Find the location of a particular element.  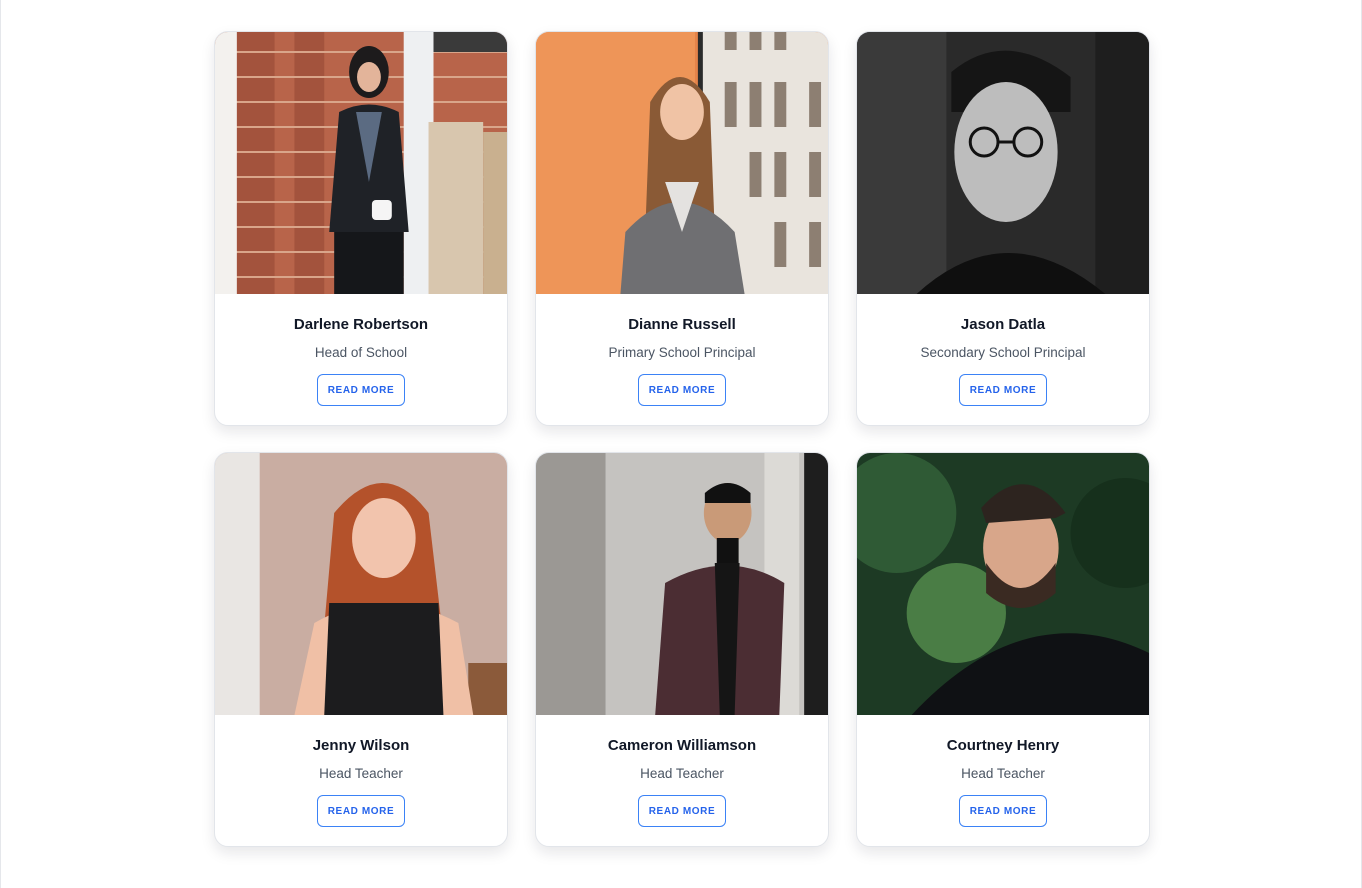

staff-card: Jenny Wilson Head Teacher READ MORE is located at coordinates (361, 649).